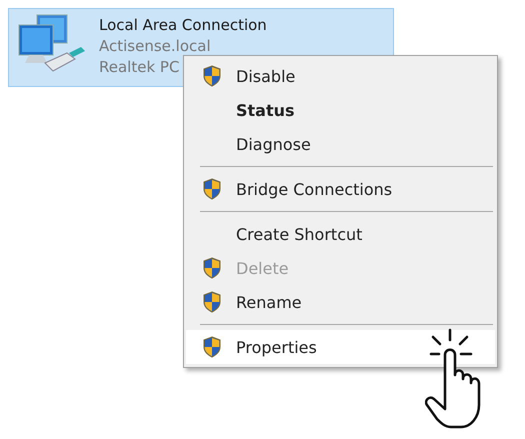 This screenshot has height=439, width=525. Describe the element at coordinates (155, 46) in the screenshot. I see `connection-detail: Actisense.local` at that location.